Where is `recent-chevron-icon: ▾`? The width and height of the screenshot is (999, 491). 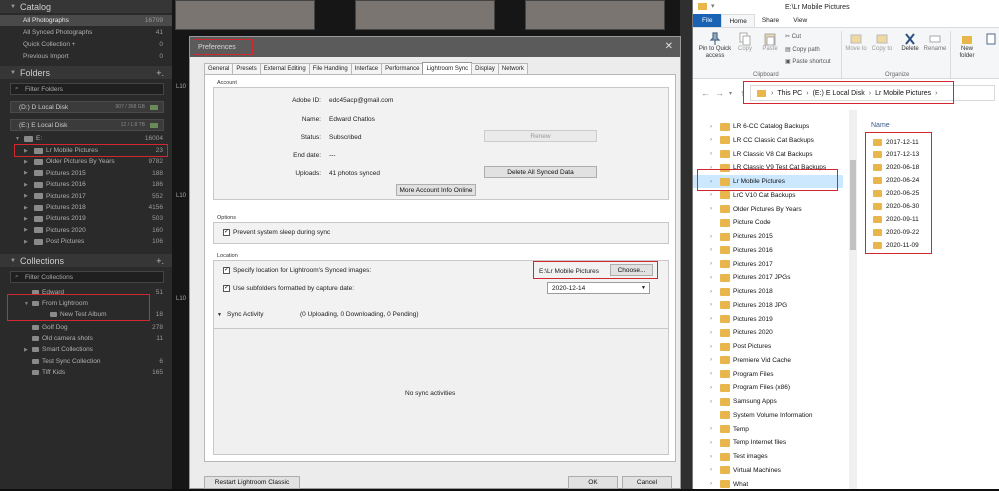 recent-chevron-icon: ▾ is located at coordinates (730, 93).